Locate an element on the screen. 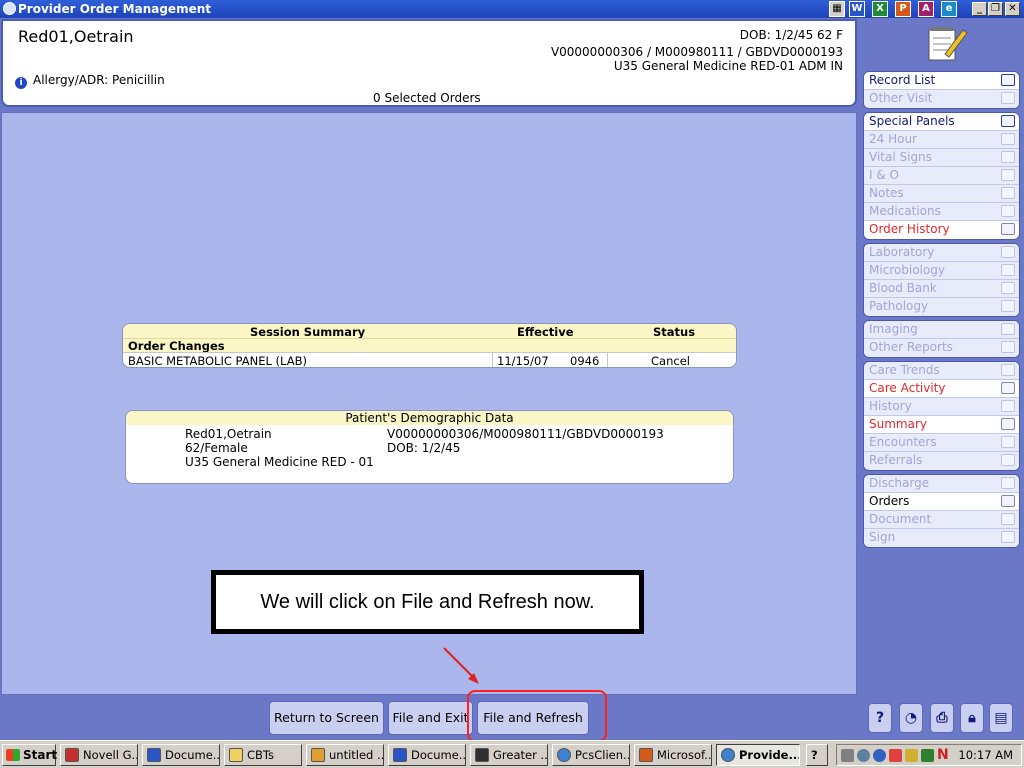 The height and width of the screenshot is (768, 1024). start-label: Start is located at coordinates (40, 755).